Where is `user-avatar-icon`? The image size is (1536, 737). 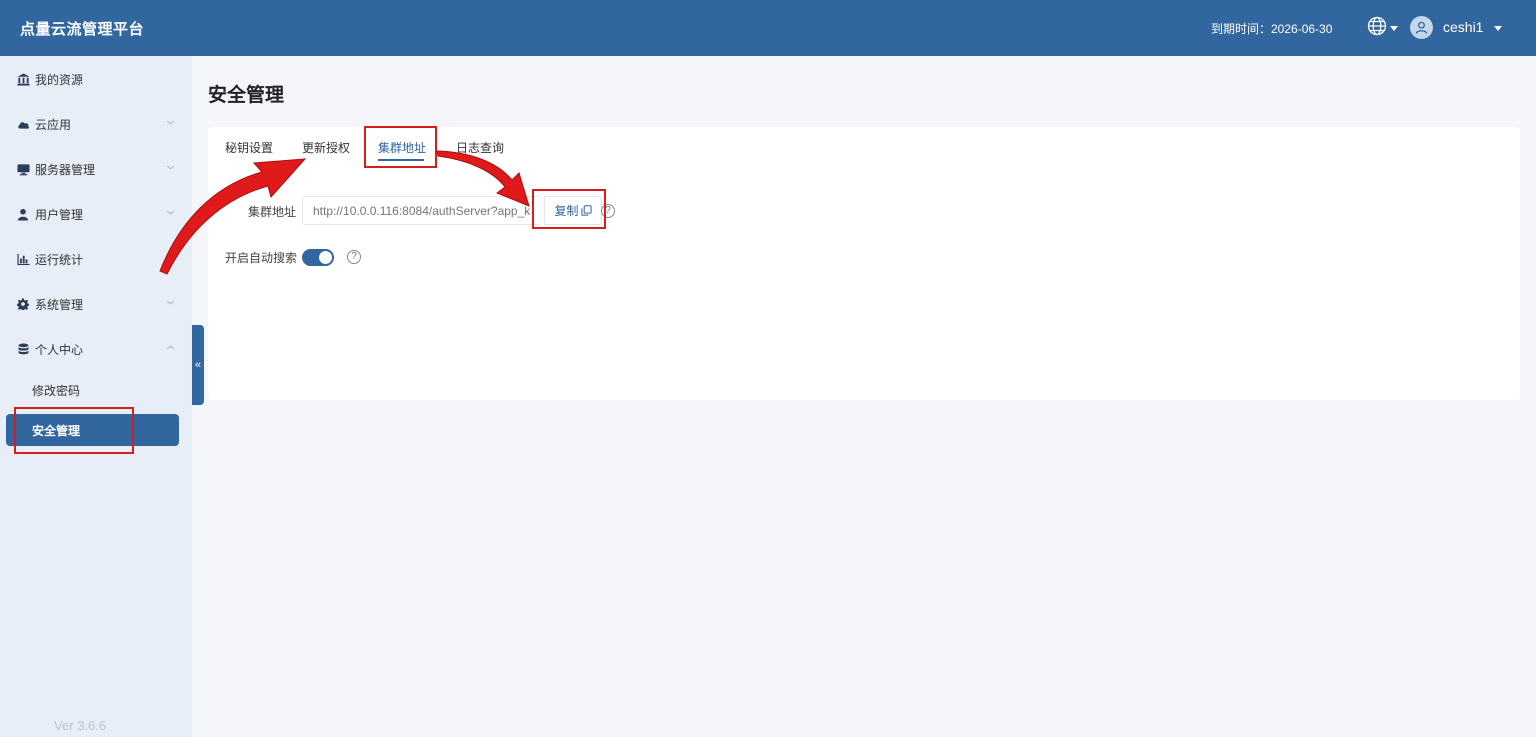 user-avatar-icon is located at coordinates (1421, 27).